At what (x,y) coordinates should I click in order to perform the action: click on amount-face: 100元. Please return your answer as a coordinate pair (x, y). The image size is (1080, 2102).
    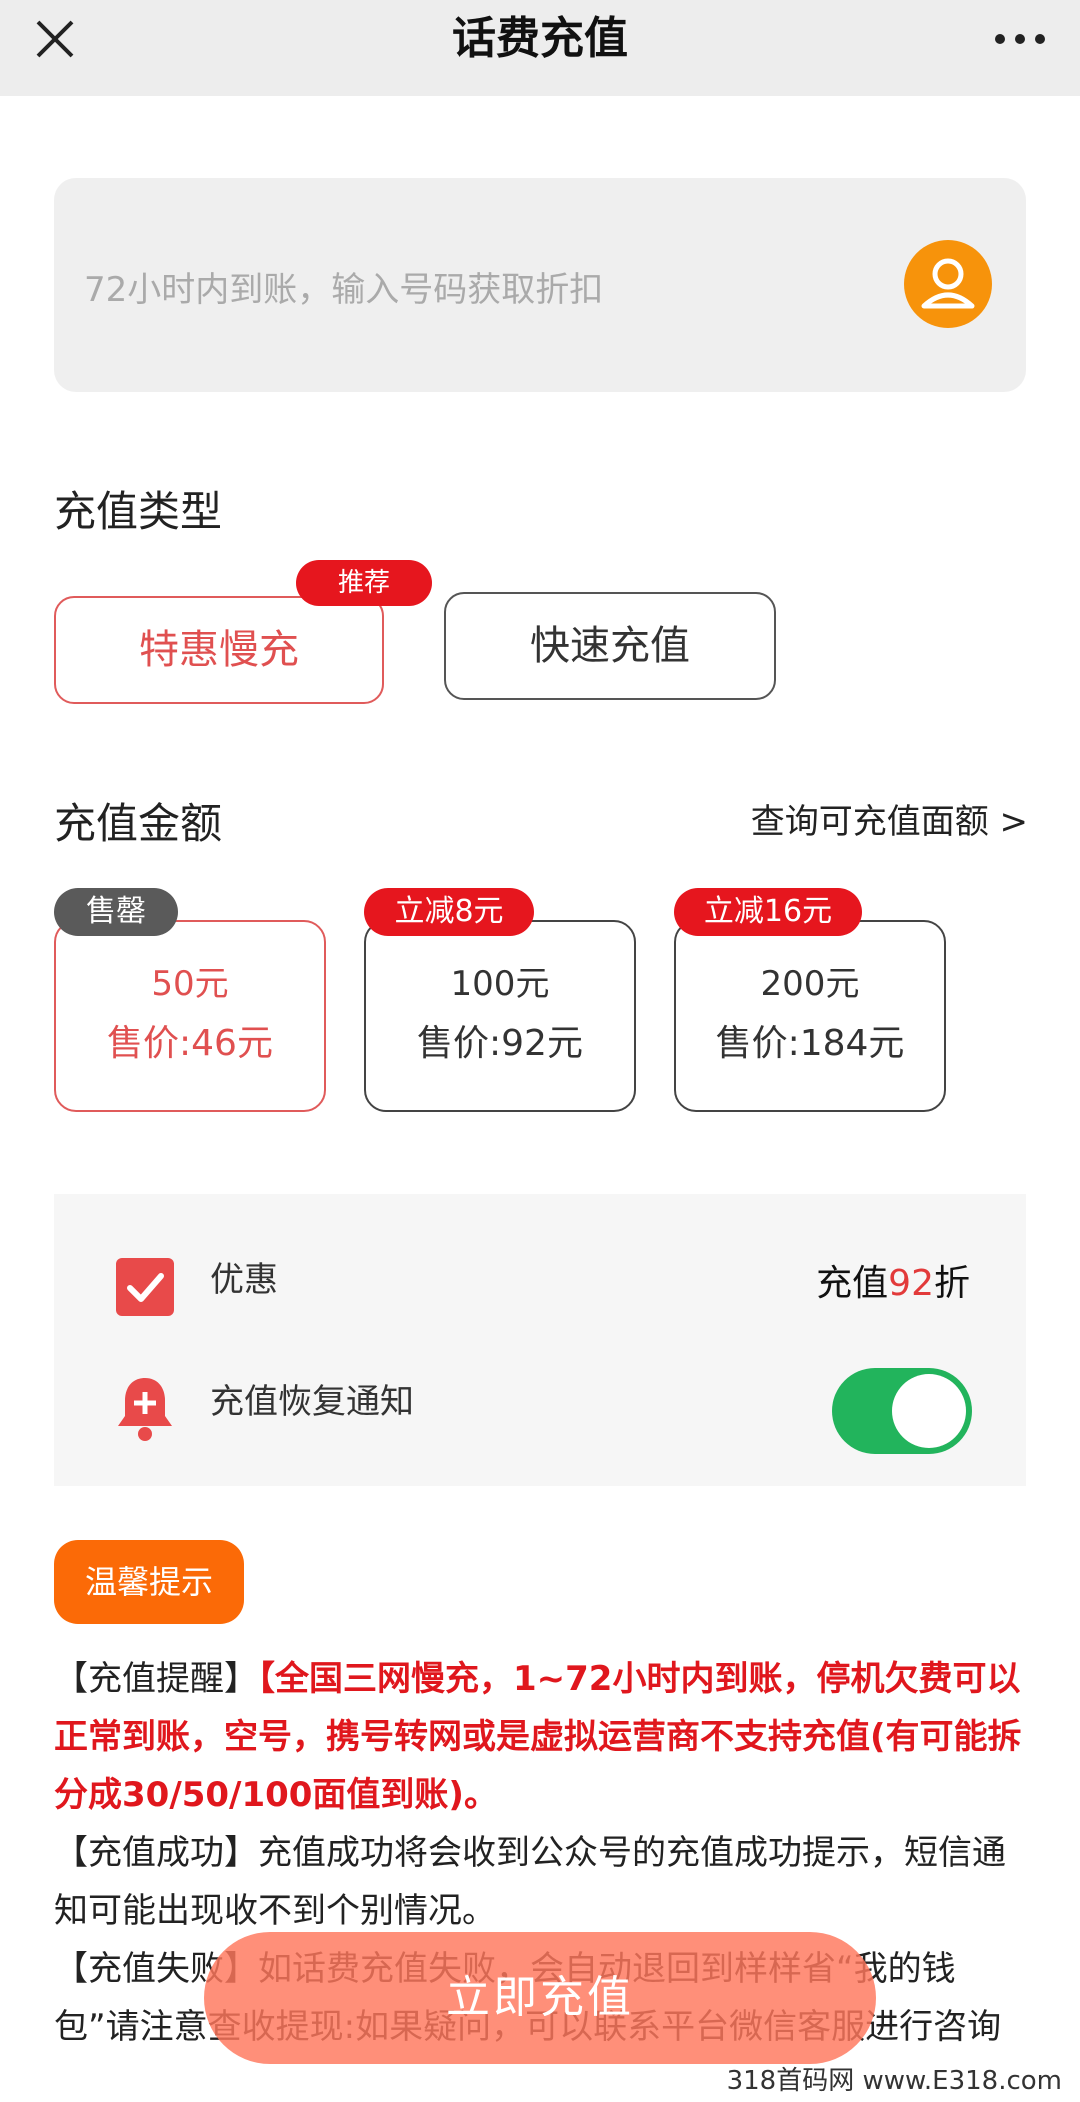
    Looking at the image, I should click on (500, 984).